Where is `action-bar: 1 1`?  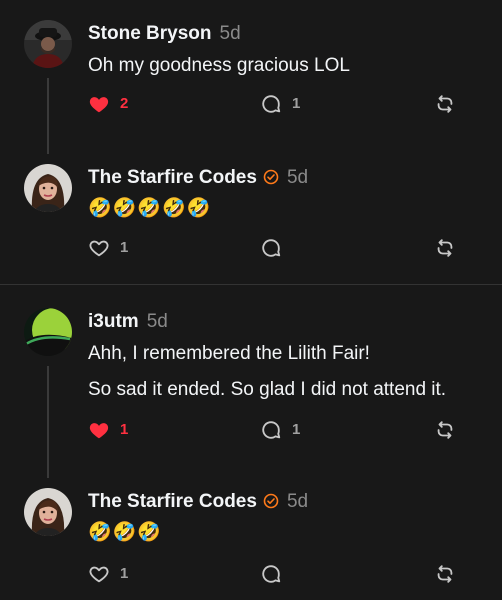
action-bar: 1 1 is located at coordinates (278, 430).